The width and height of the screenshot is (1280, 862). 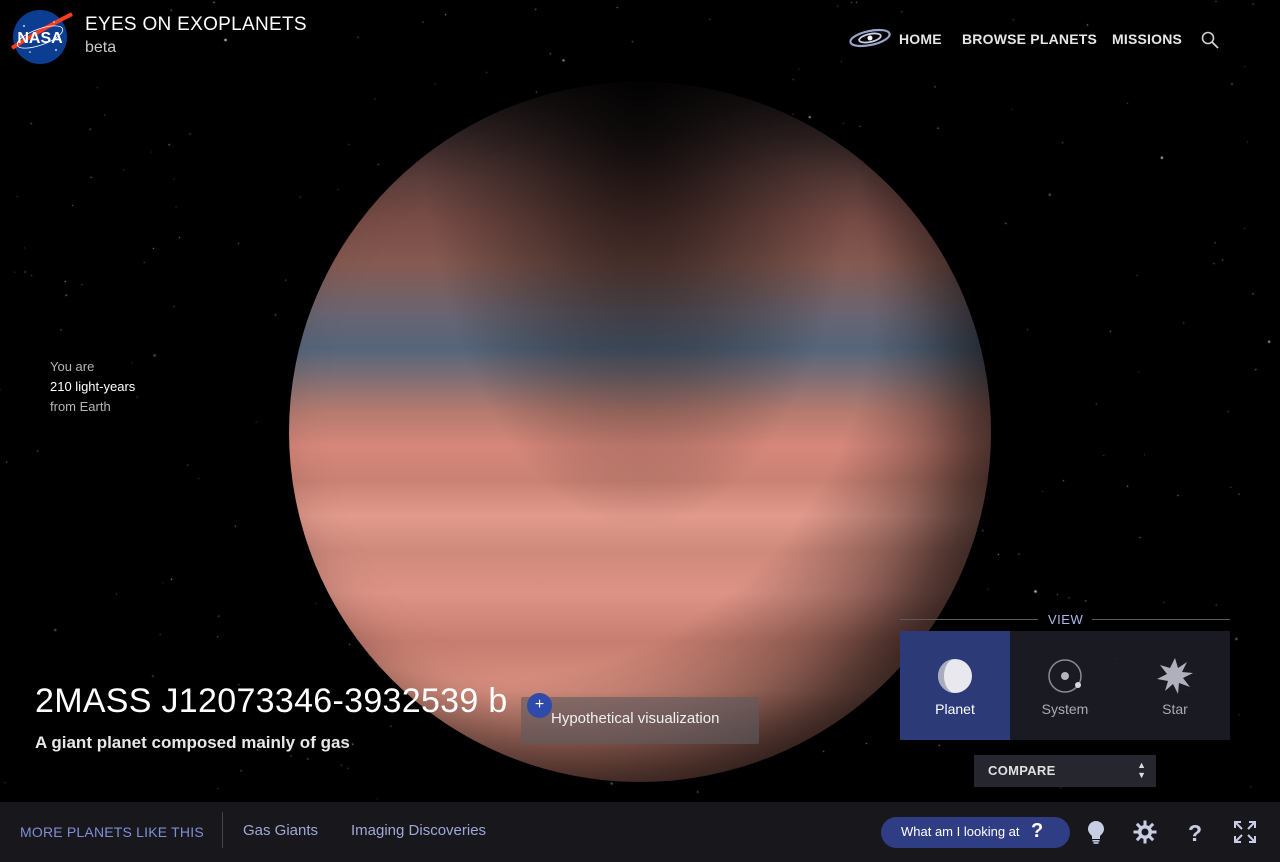 I want to click on category-gas-giants: Gas Giants, so click(x=280, y=830).